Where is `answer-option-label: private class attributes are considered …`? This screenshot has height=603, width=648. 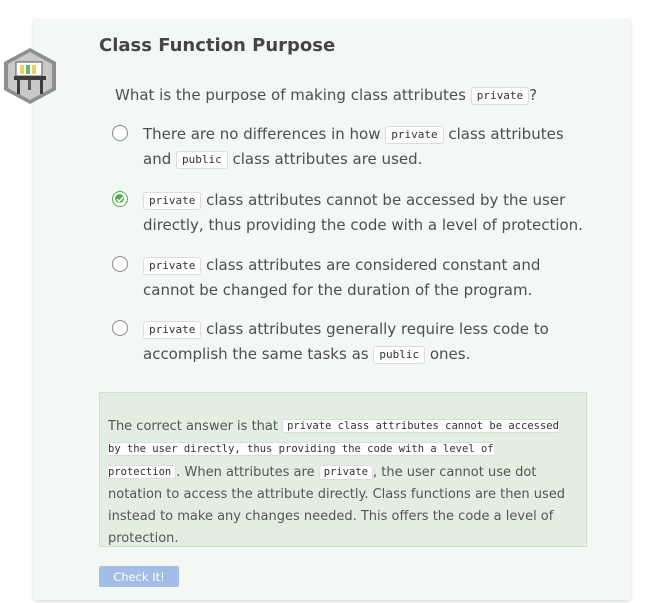
answer-option-label: private class attributes are considered … is located at coordinates (342, 277).